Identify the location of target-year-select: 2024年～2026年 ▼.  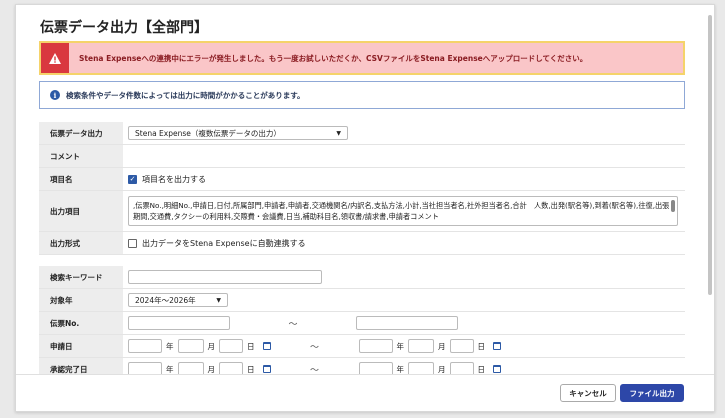
(178, 300).